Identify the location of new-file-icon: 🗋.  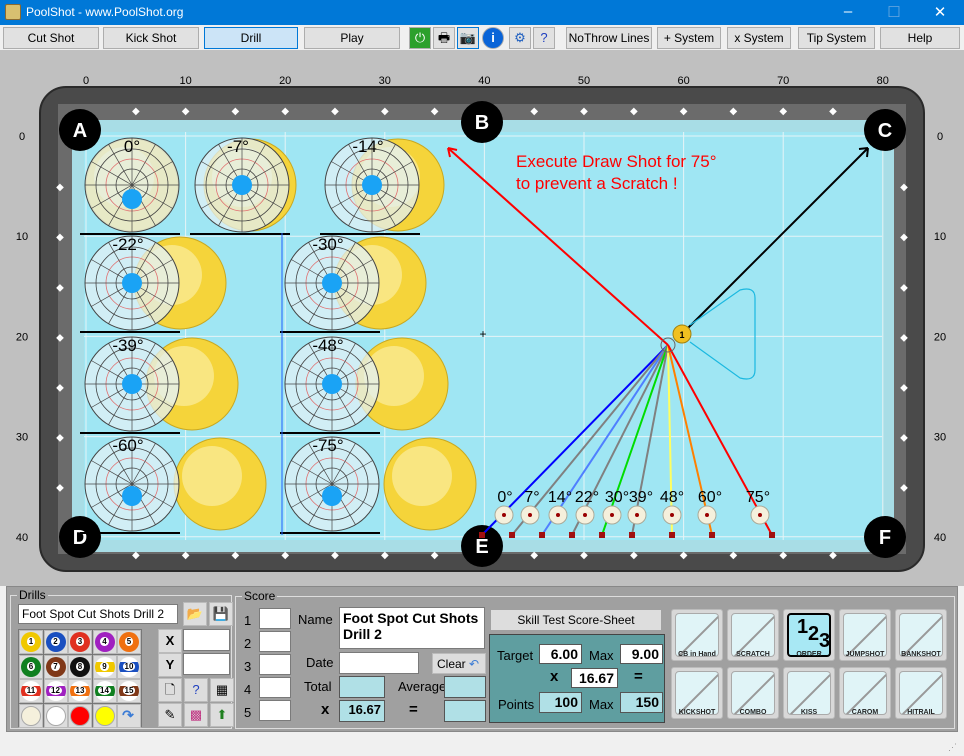
(170, 690).